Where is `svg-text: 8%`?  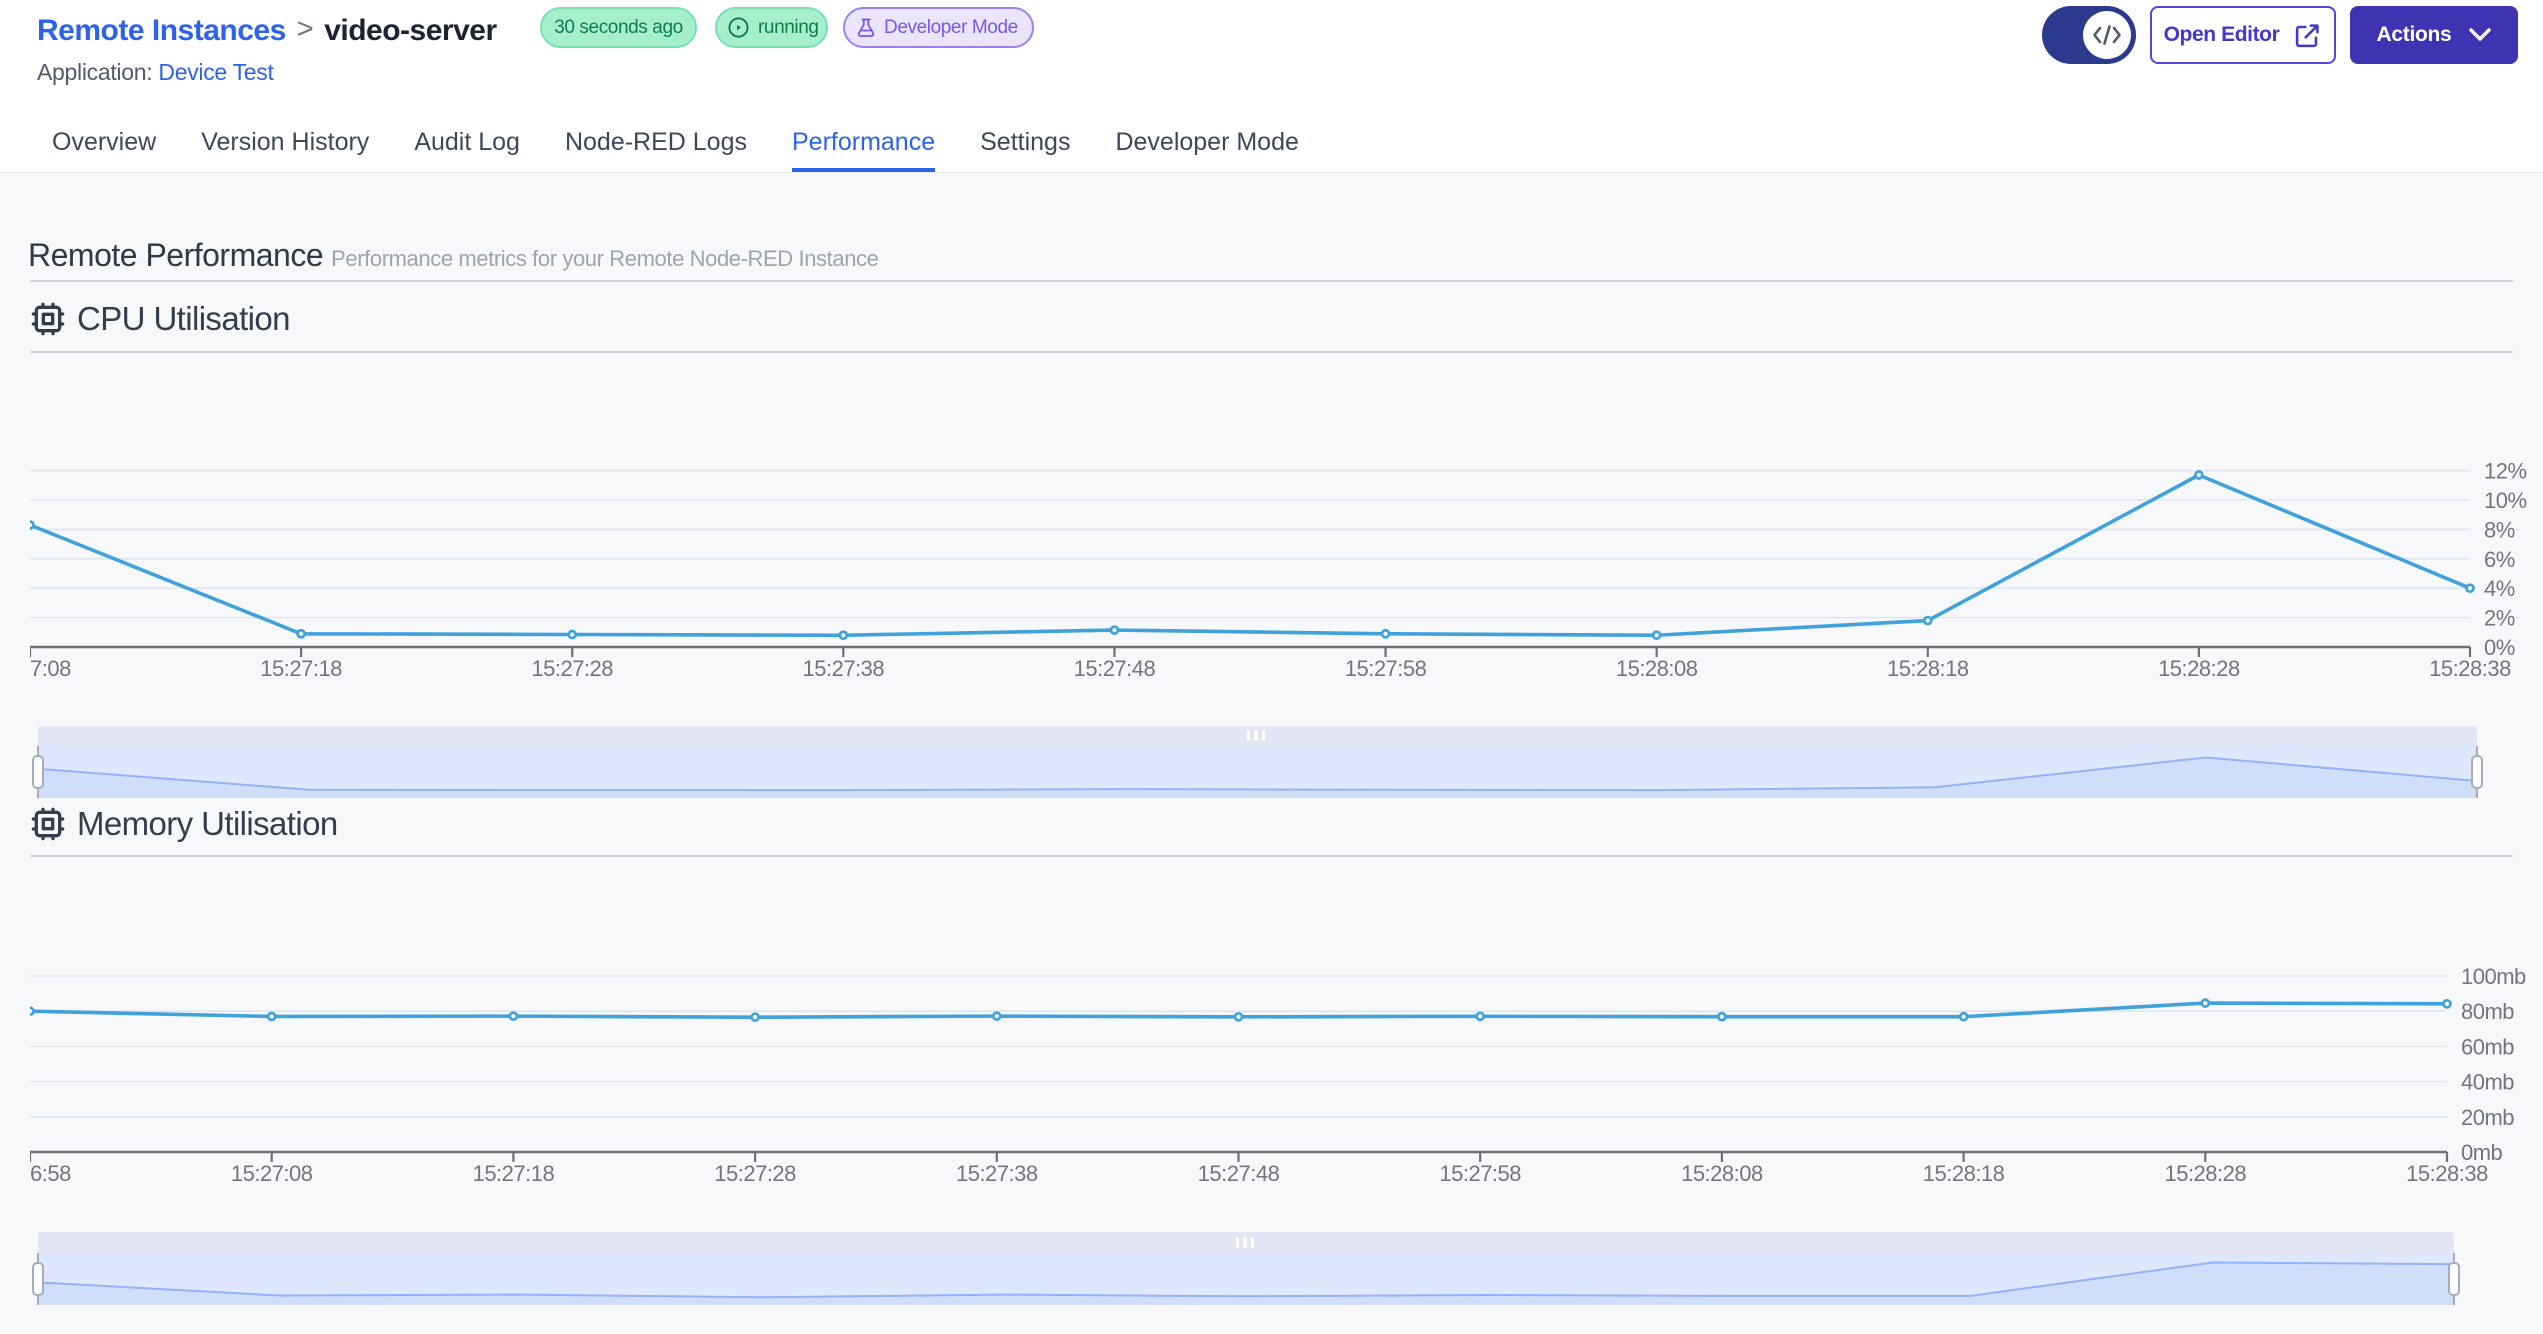 svg-text: 8% is located at coordinates (2499, 529).